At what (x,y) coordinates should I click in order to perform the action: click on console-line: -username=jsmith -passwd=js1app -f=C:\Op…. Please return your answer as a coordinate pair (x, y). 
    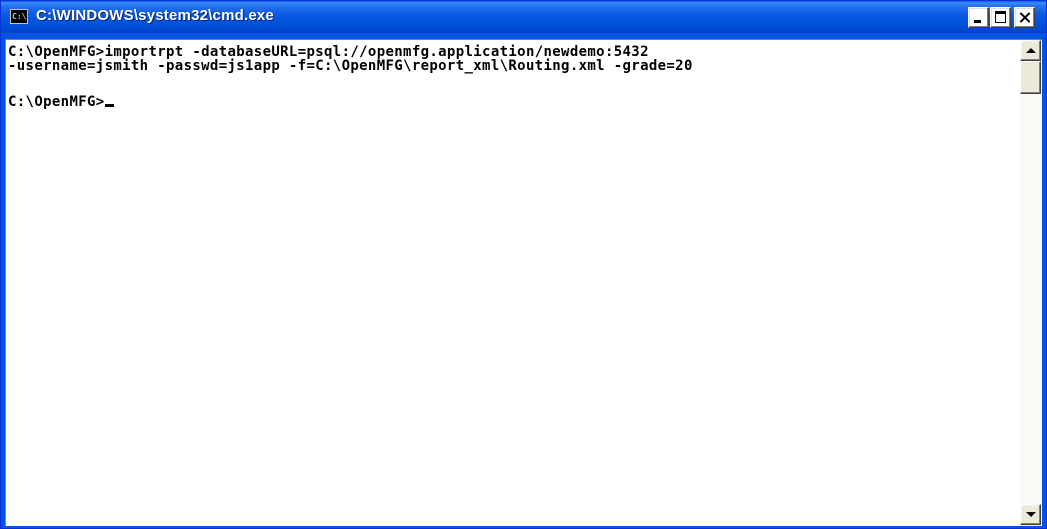
    Looking at the image, I should click on (350, 66).